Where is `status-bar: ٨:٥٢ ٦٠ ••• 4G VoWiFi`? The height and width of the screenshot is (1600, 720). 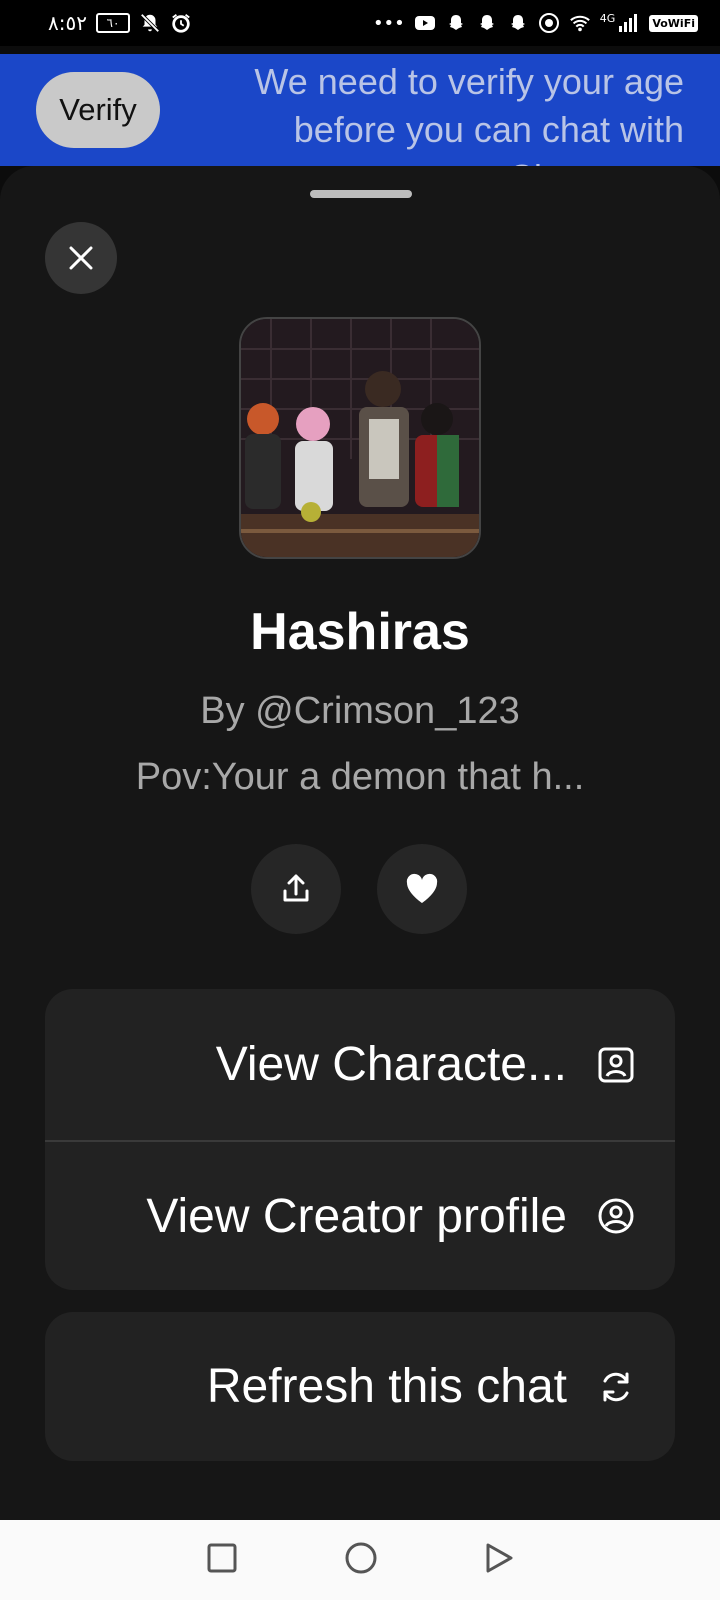 status-bar: ٨:٥٢ ٦٠ ••• 4G VoWiFi is located at coordinates (360, 23).